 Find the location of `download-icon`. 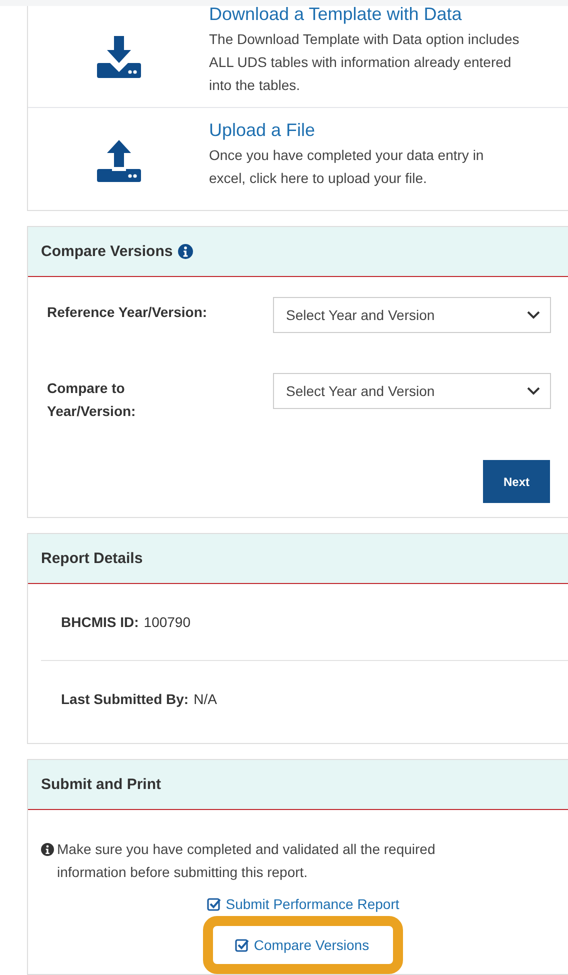

download-icon is located at coordinates (118, 57).